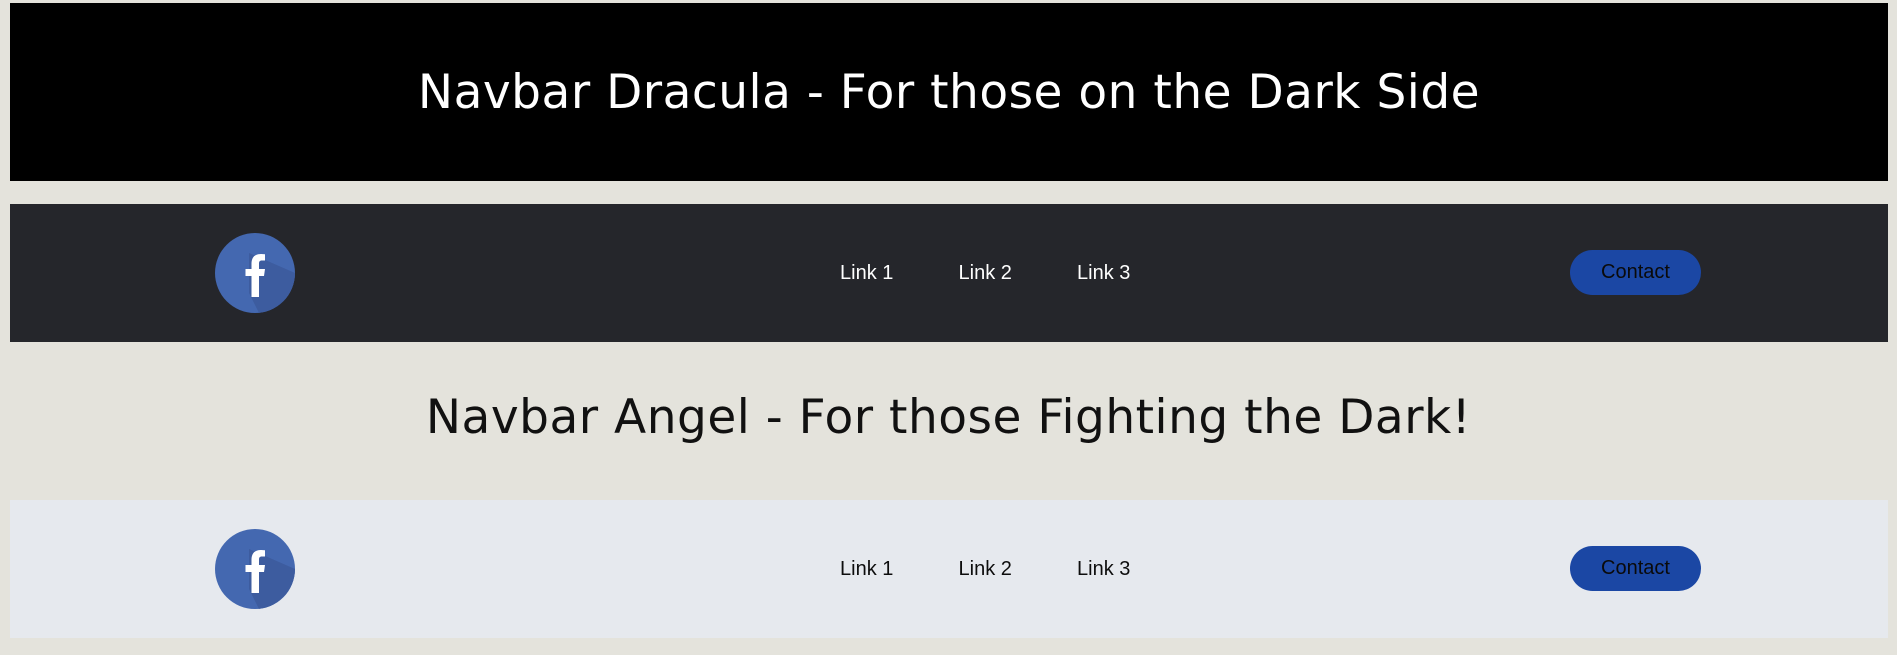 Image resolution: width=1897 pixels, height=655 pixels. I want to click on angel-nav-links: Link 1 Link 2 Link 3, so click(1008, 569).